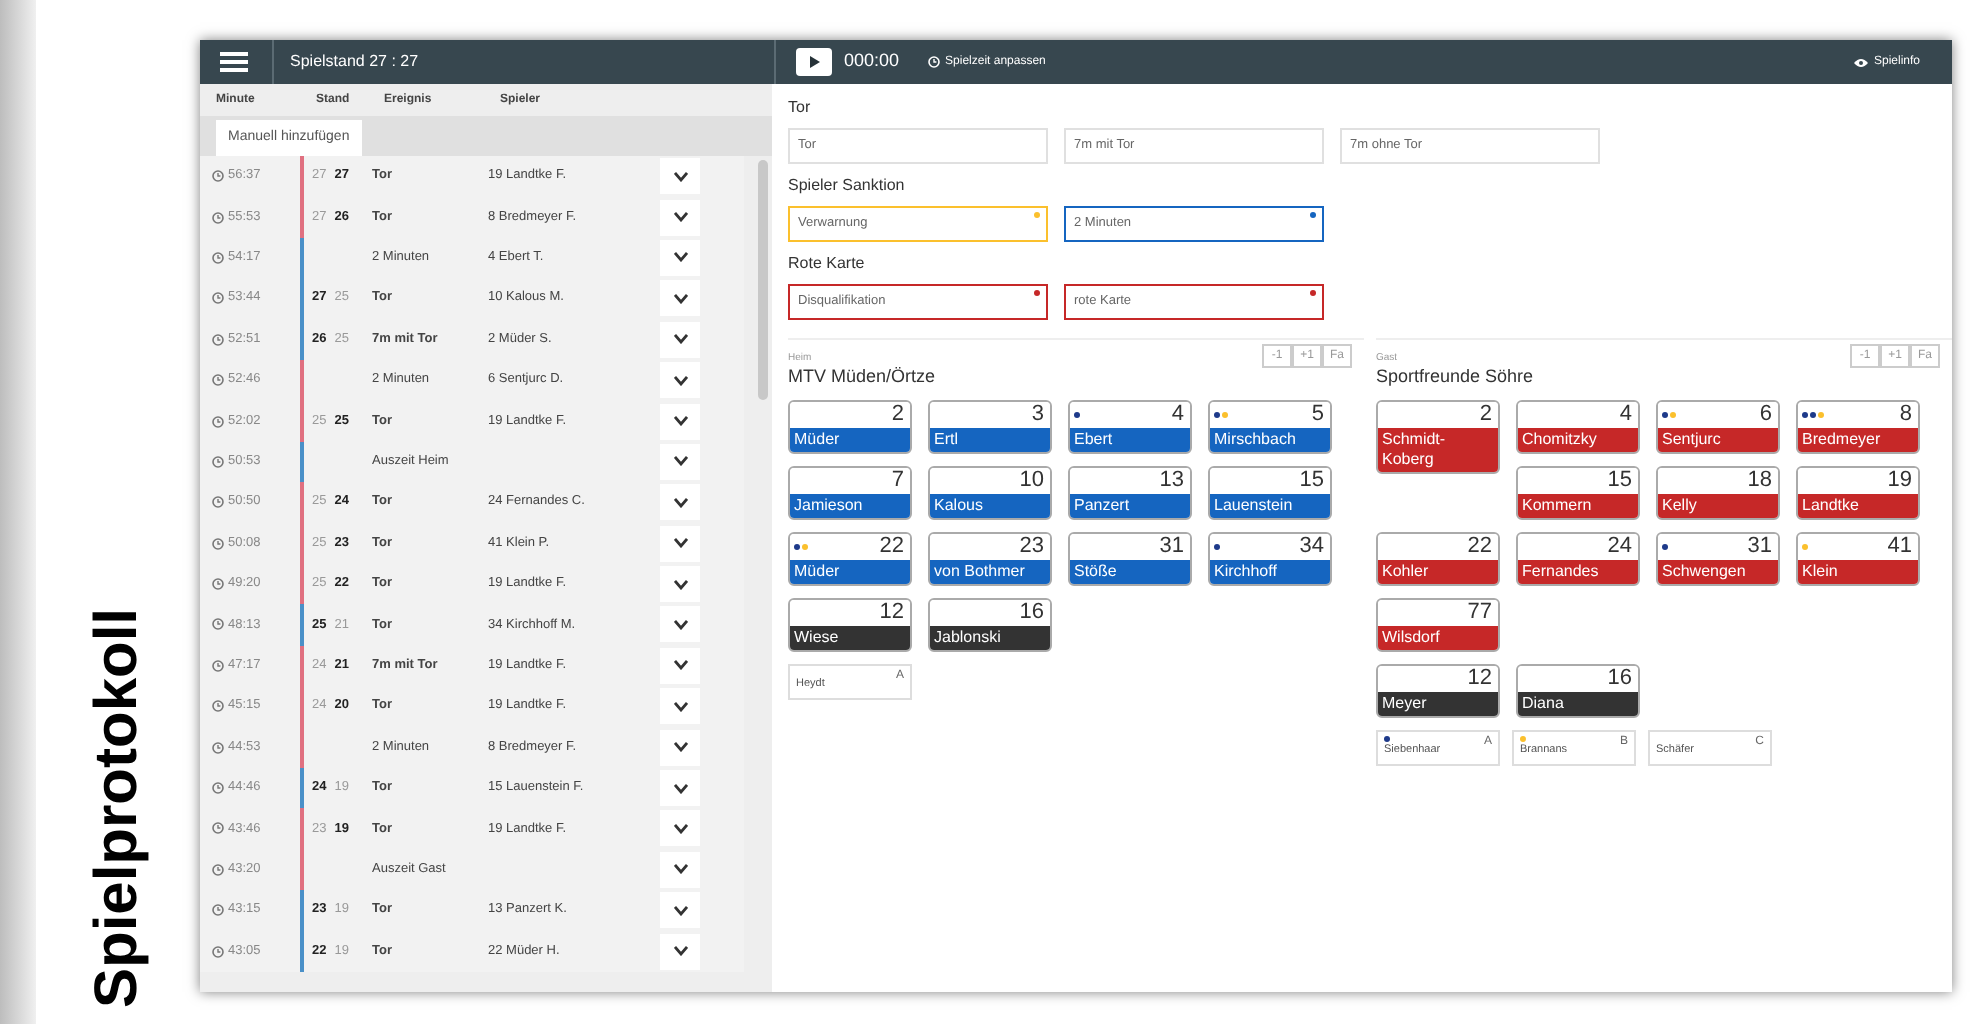  What do you see at coordinates (1414, 448) in the screenshot?
I see `player-name: Schmidt-Koberg` at bounding box center [1414, 448].